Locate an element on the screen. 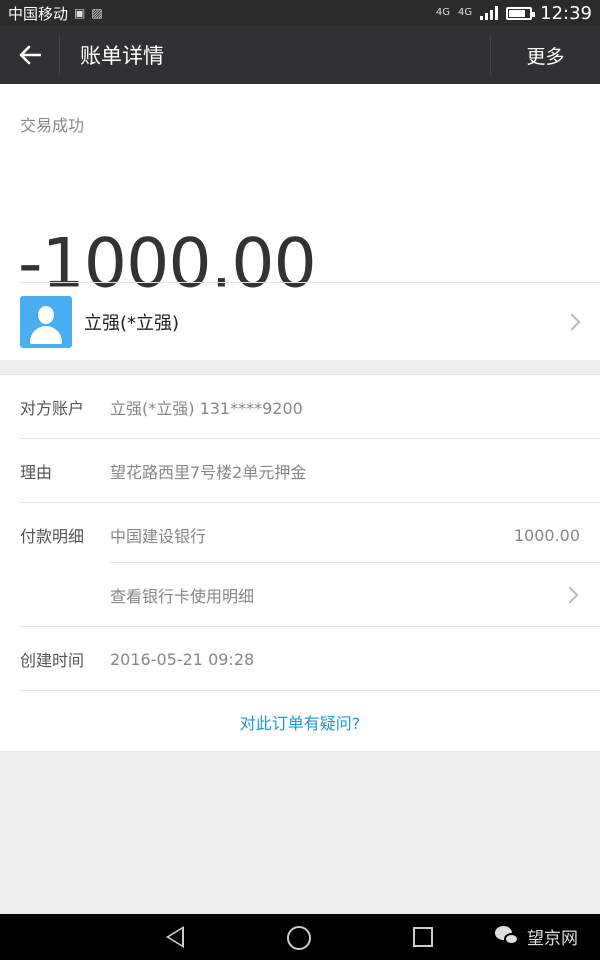 The height and width of the screenshot is (960, 600). sim-icon: ▣ is located at coordinates (80, 13).